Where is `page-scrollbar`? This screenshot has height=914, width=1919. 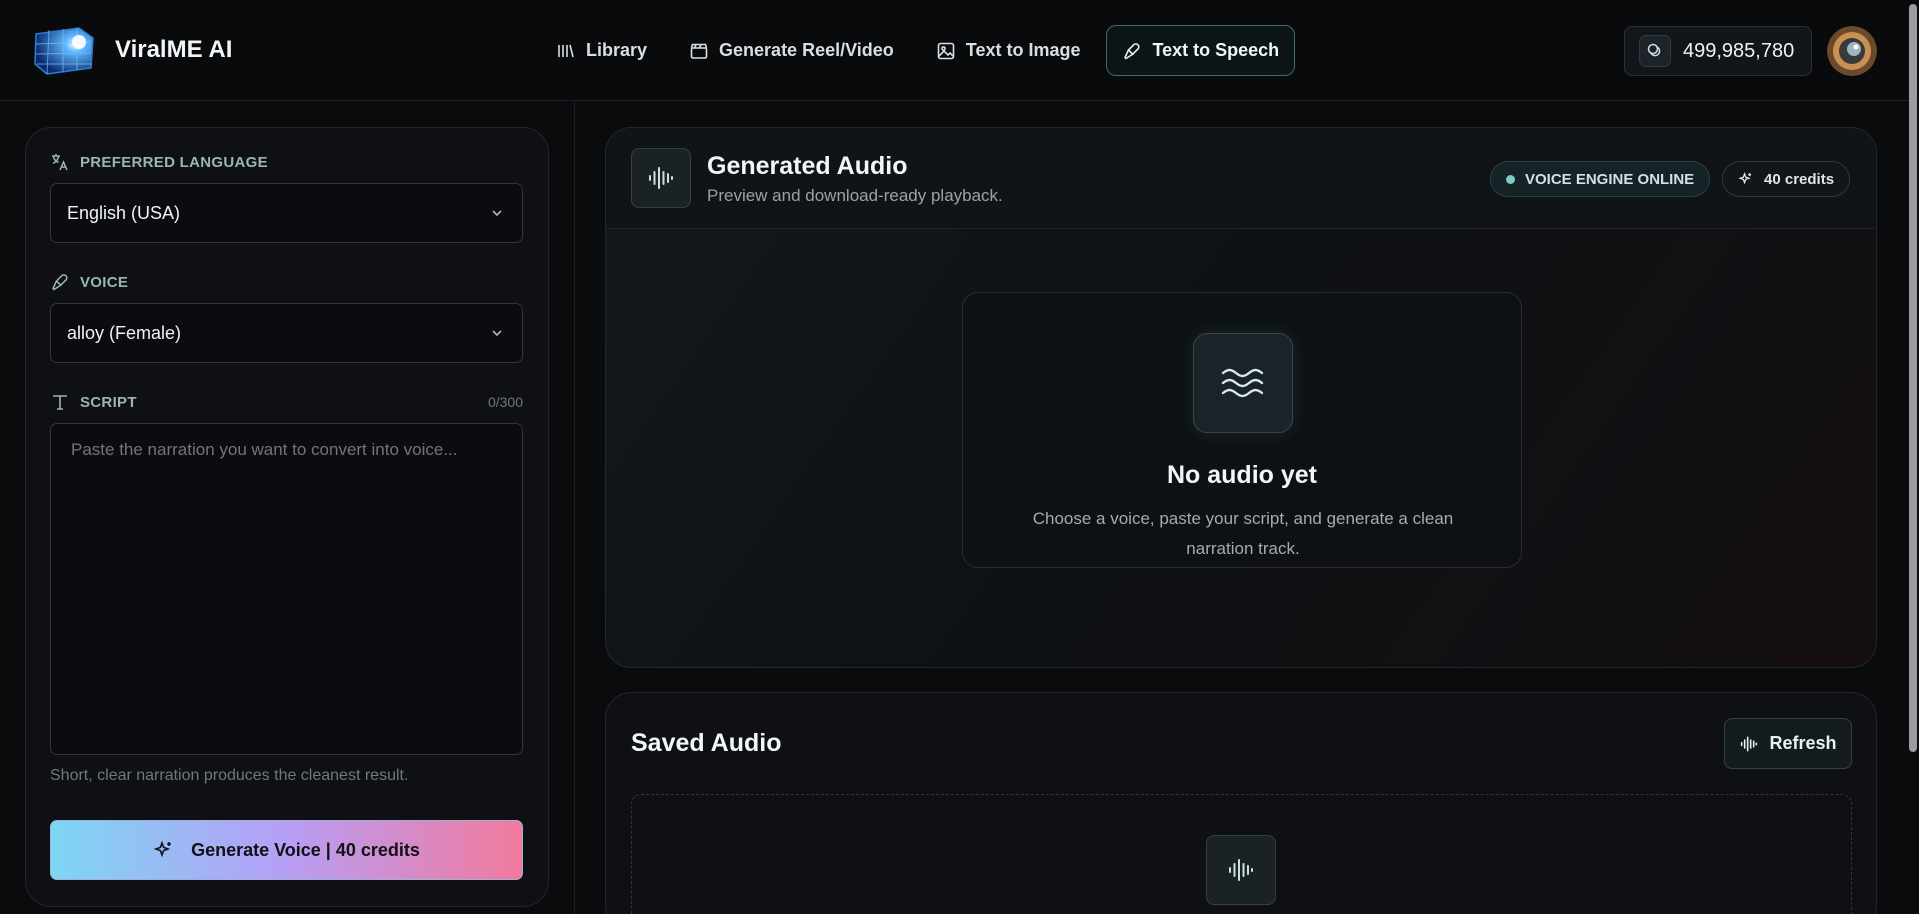 page-scrollbar is located at coordinates (1913, 378).